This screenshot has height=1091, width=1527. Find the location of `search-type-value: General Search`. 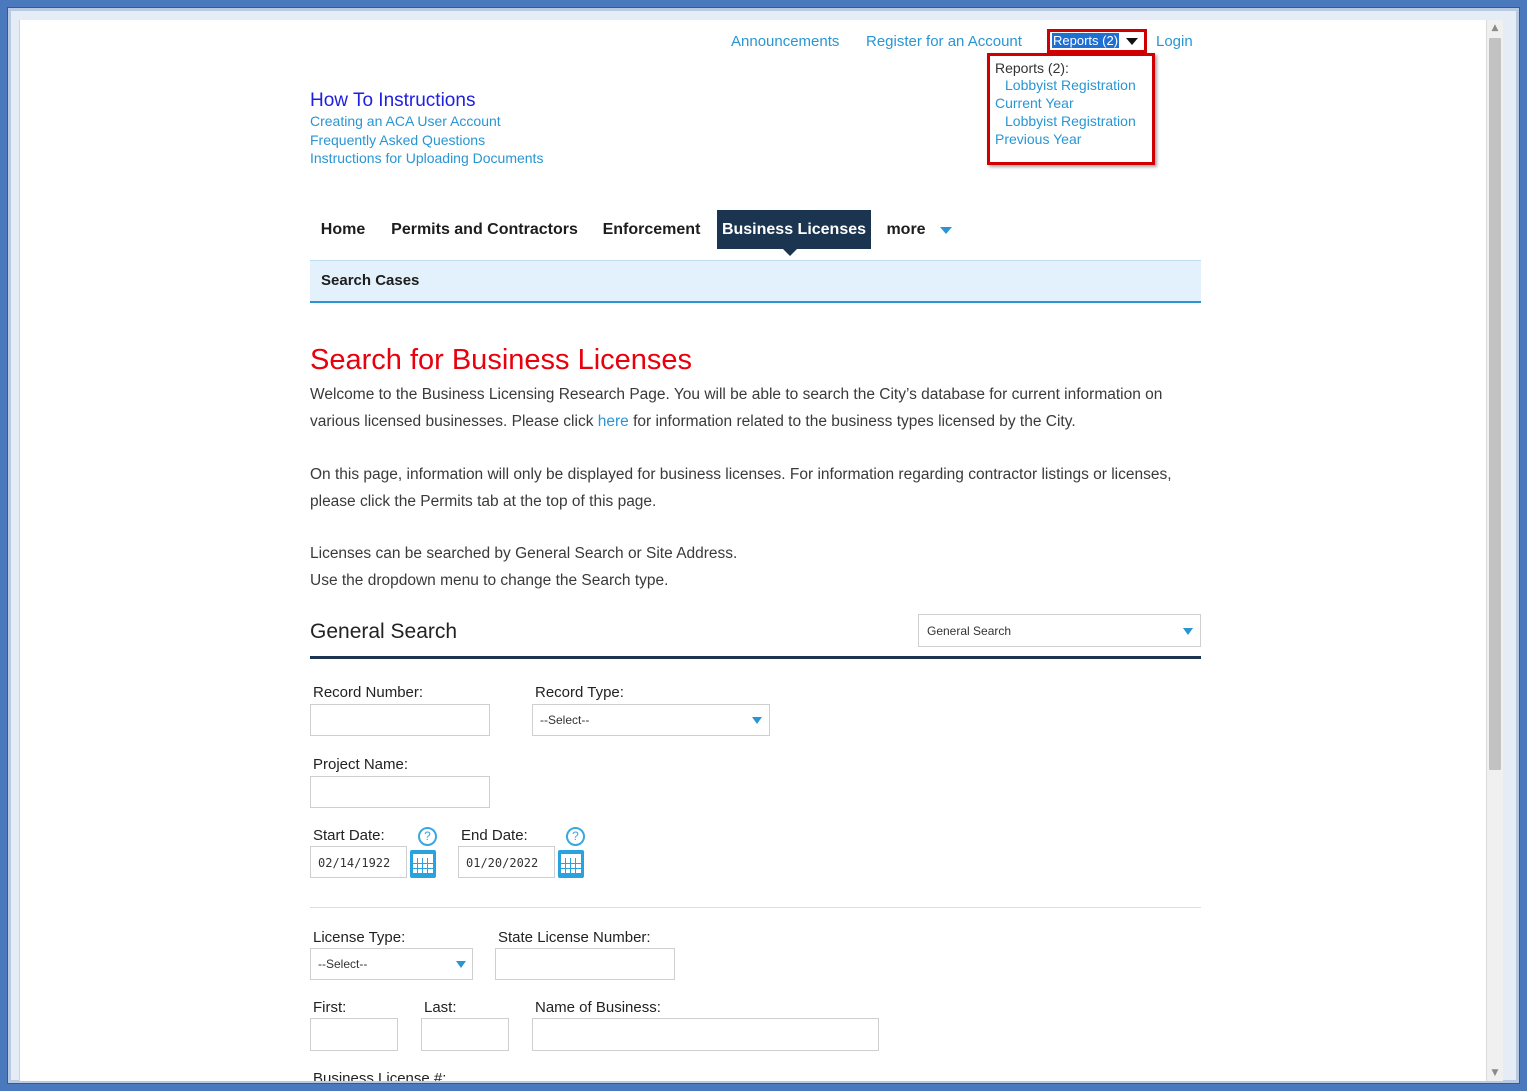

search-type-value: General Search is located at coordinates (969, 631).